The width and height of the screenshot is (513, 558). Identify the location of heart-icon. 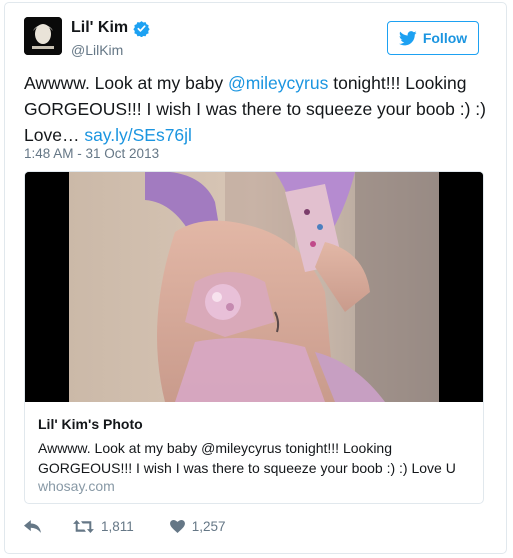
(177, 526).